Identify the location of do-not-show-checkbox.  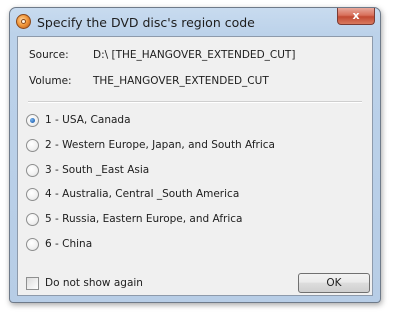
(32, 283).